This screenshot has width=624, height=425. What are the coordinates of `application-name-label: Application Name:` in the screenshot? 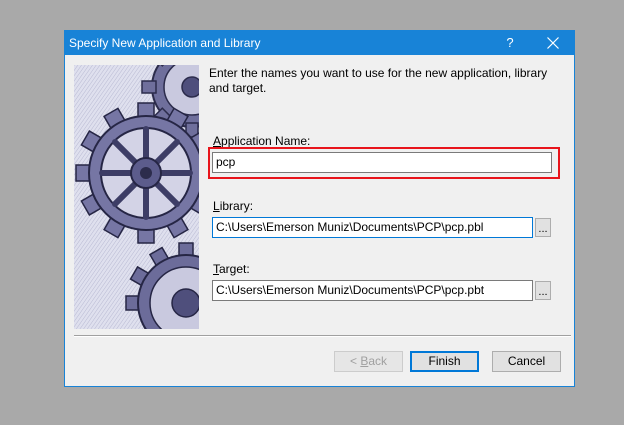 It's located at (262, 141).